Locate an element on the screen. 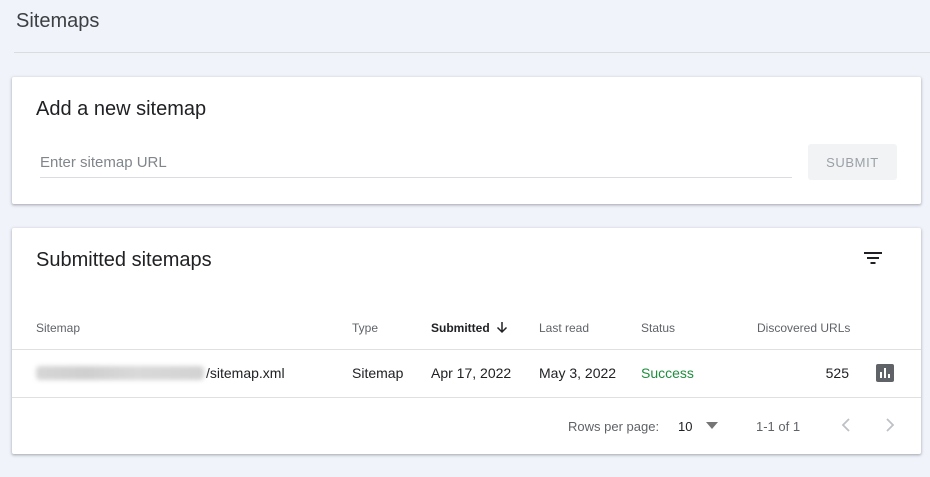  arrow-down-icon is located at coordinates (501, 328).